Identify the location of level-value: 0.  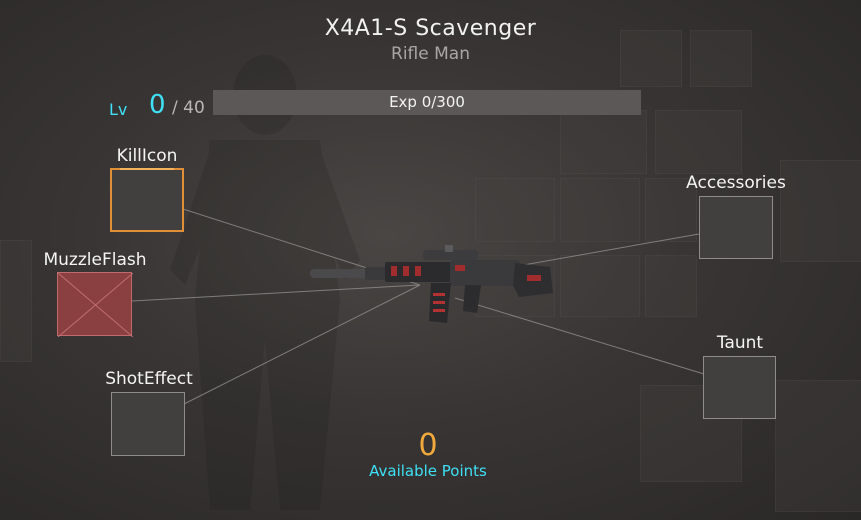
(157, 105).